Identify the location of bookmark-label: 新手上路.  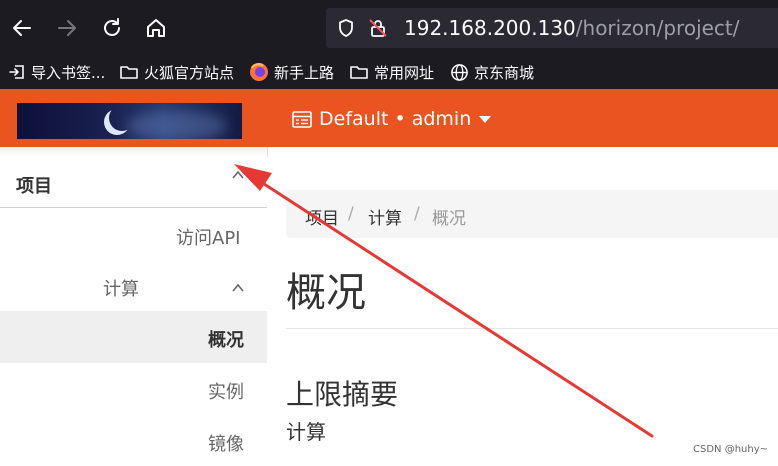
(304, 72).